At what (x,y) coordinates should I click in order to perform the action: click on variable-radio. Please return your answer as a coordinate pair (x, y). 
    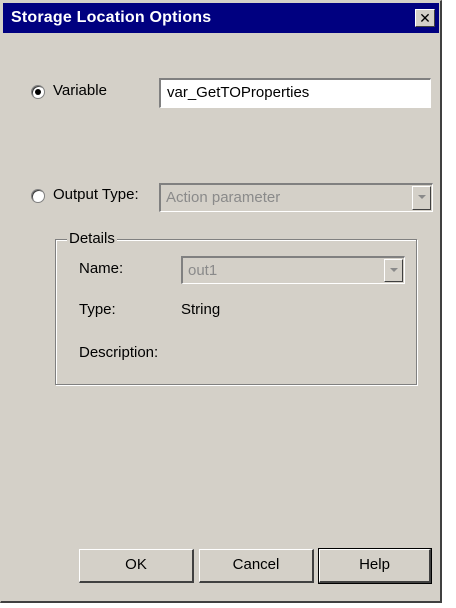
    Looking at the image, I should click on (38, 92).